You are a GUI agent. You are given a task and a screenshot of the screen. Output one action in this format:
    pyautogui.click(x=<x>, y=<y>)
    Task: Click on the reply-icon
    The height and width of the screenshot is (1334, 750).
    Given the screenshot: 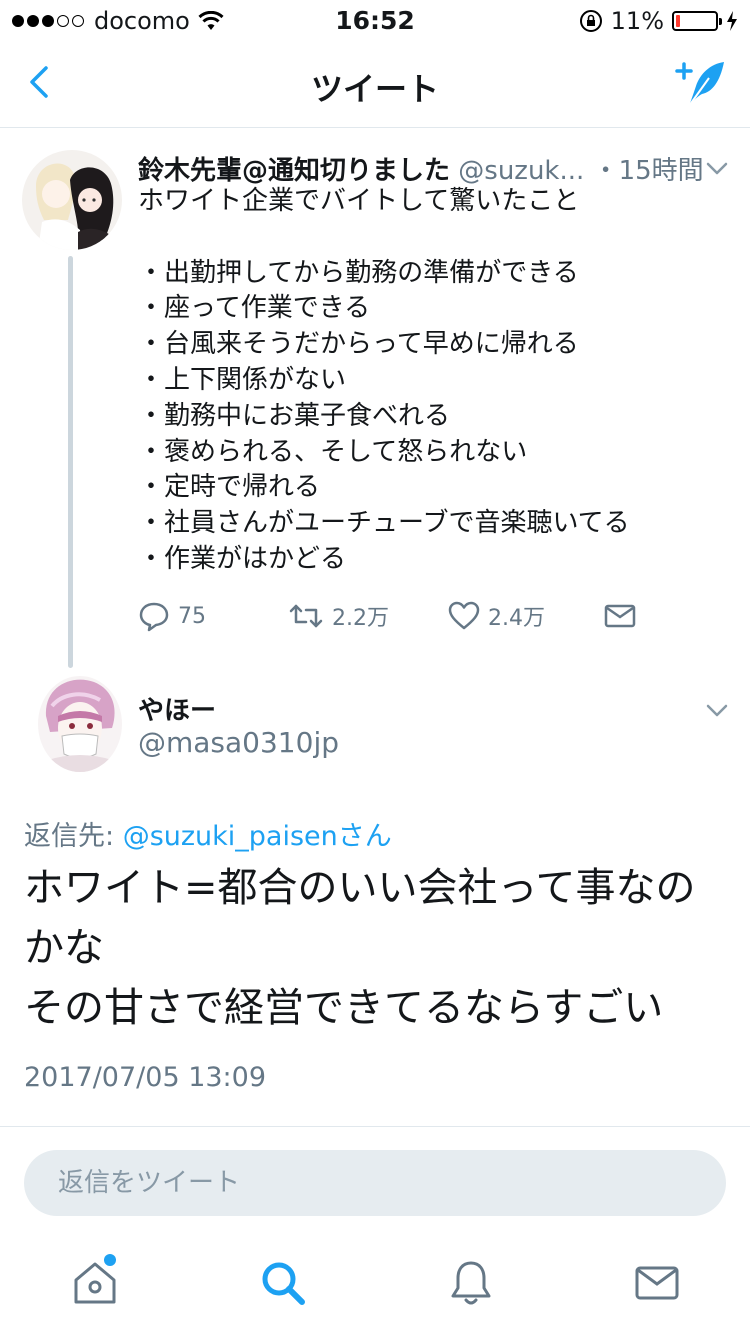 What is the action you would take?
    pyautogui.click(x=154, y=617)
    